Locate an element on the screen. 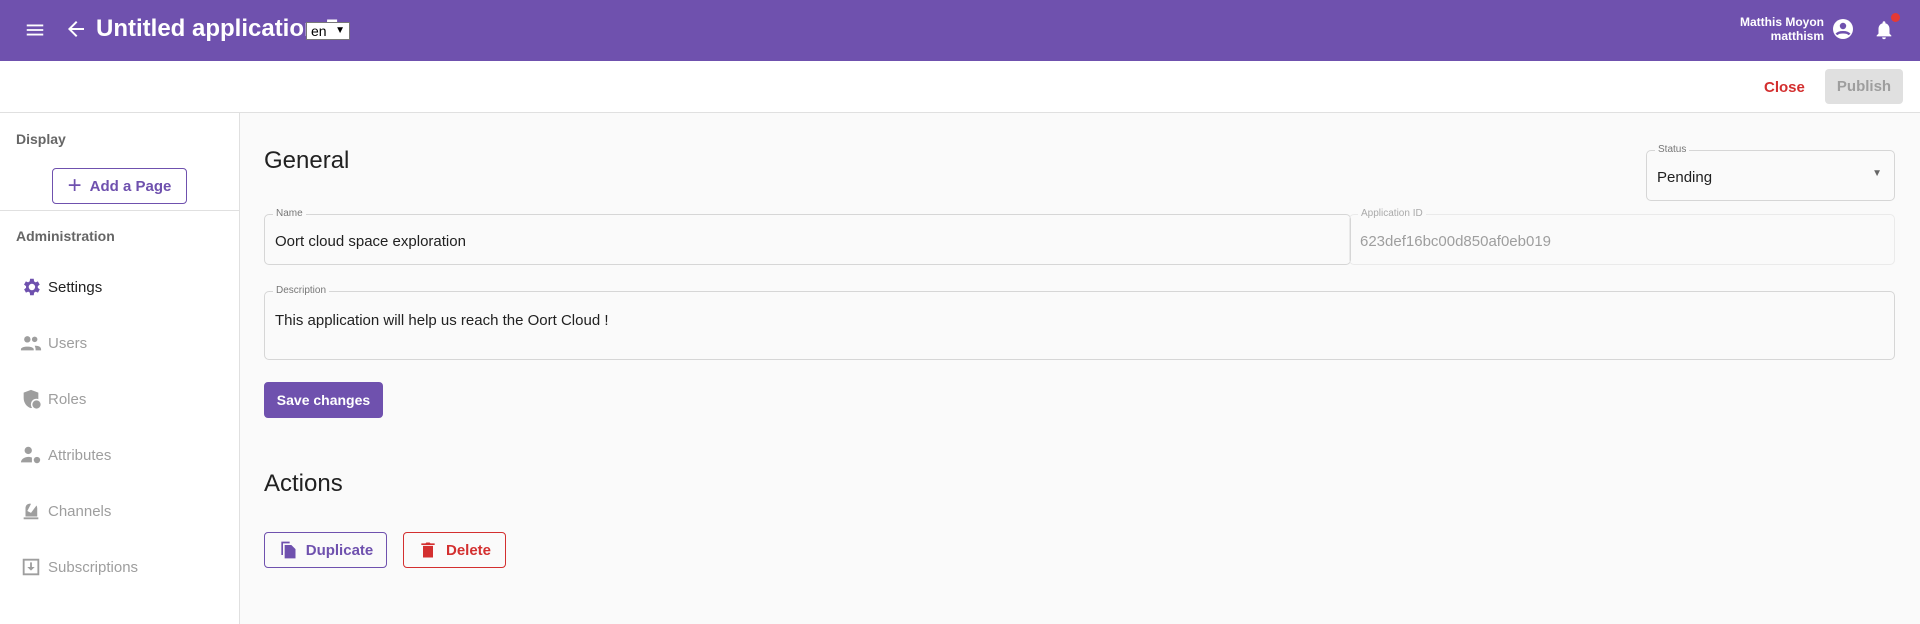 The image size is (1920, 624). users-icon is located at coordinates (31, 343).